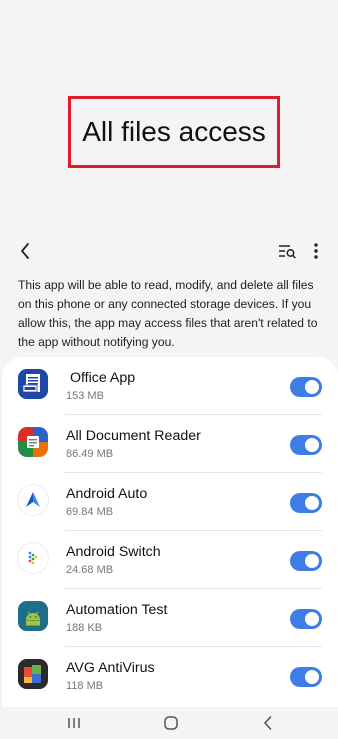 The height and width of the screenshot is (739, 338). I want to click on app-row-avg-antivirus: AVG AntiVirus 118 MB, so click(170, 676).